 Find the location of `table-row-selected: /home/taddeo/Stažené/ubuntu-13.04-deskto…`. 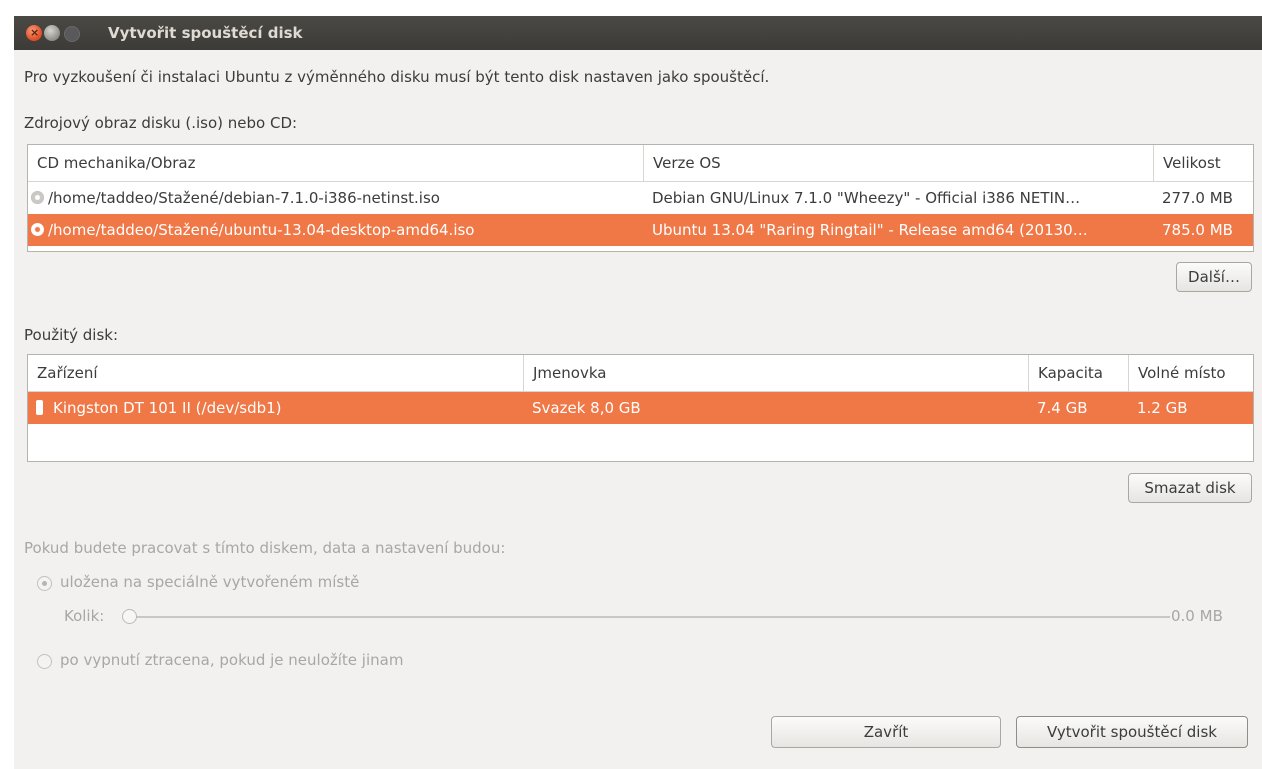

table-row-selected: /home/taddeo/Stažené/ubuntu-13.04-deskto… is located at coordinates (640, 230).